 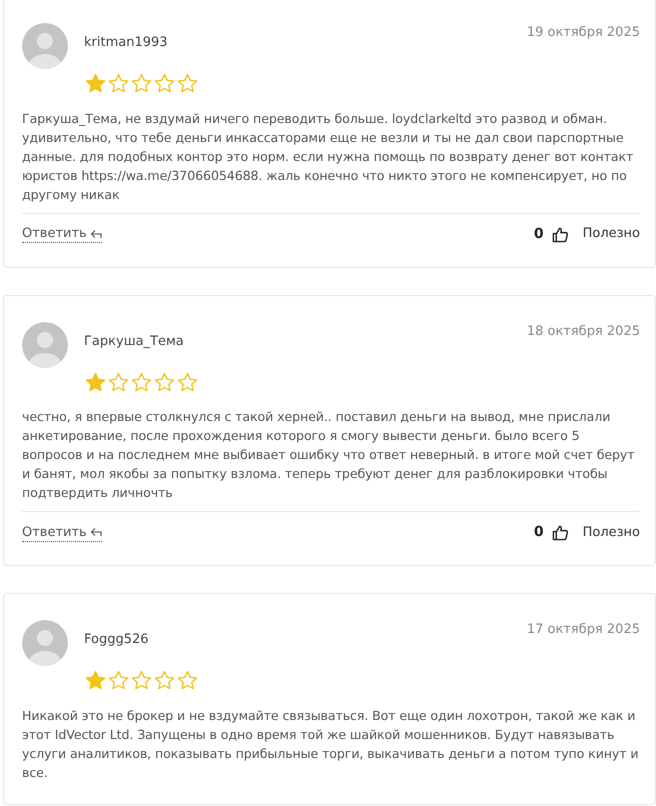 What do you see at coordinates (583, 33) in the screenshot?
I see `review-date: 19 октября 2025` at bounding box center [583, 33].